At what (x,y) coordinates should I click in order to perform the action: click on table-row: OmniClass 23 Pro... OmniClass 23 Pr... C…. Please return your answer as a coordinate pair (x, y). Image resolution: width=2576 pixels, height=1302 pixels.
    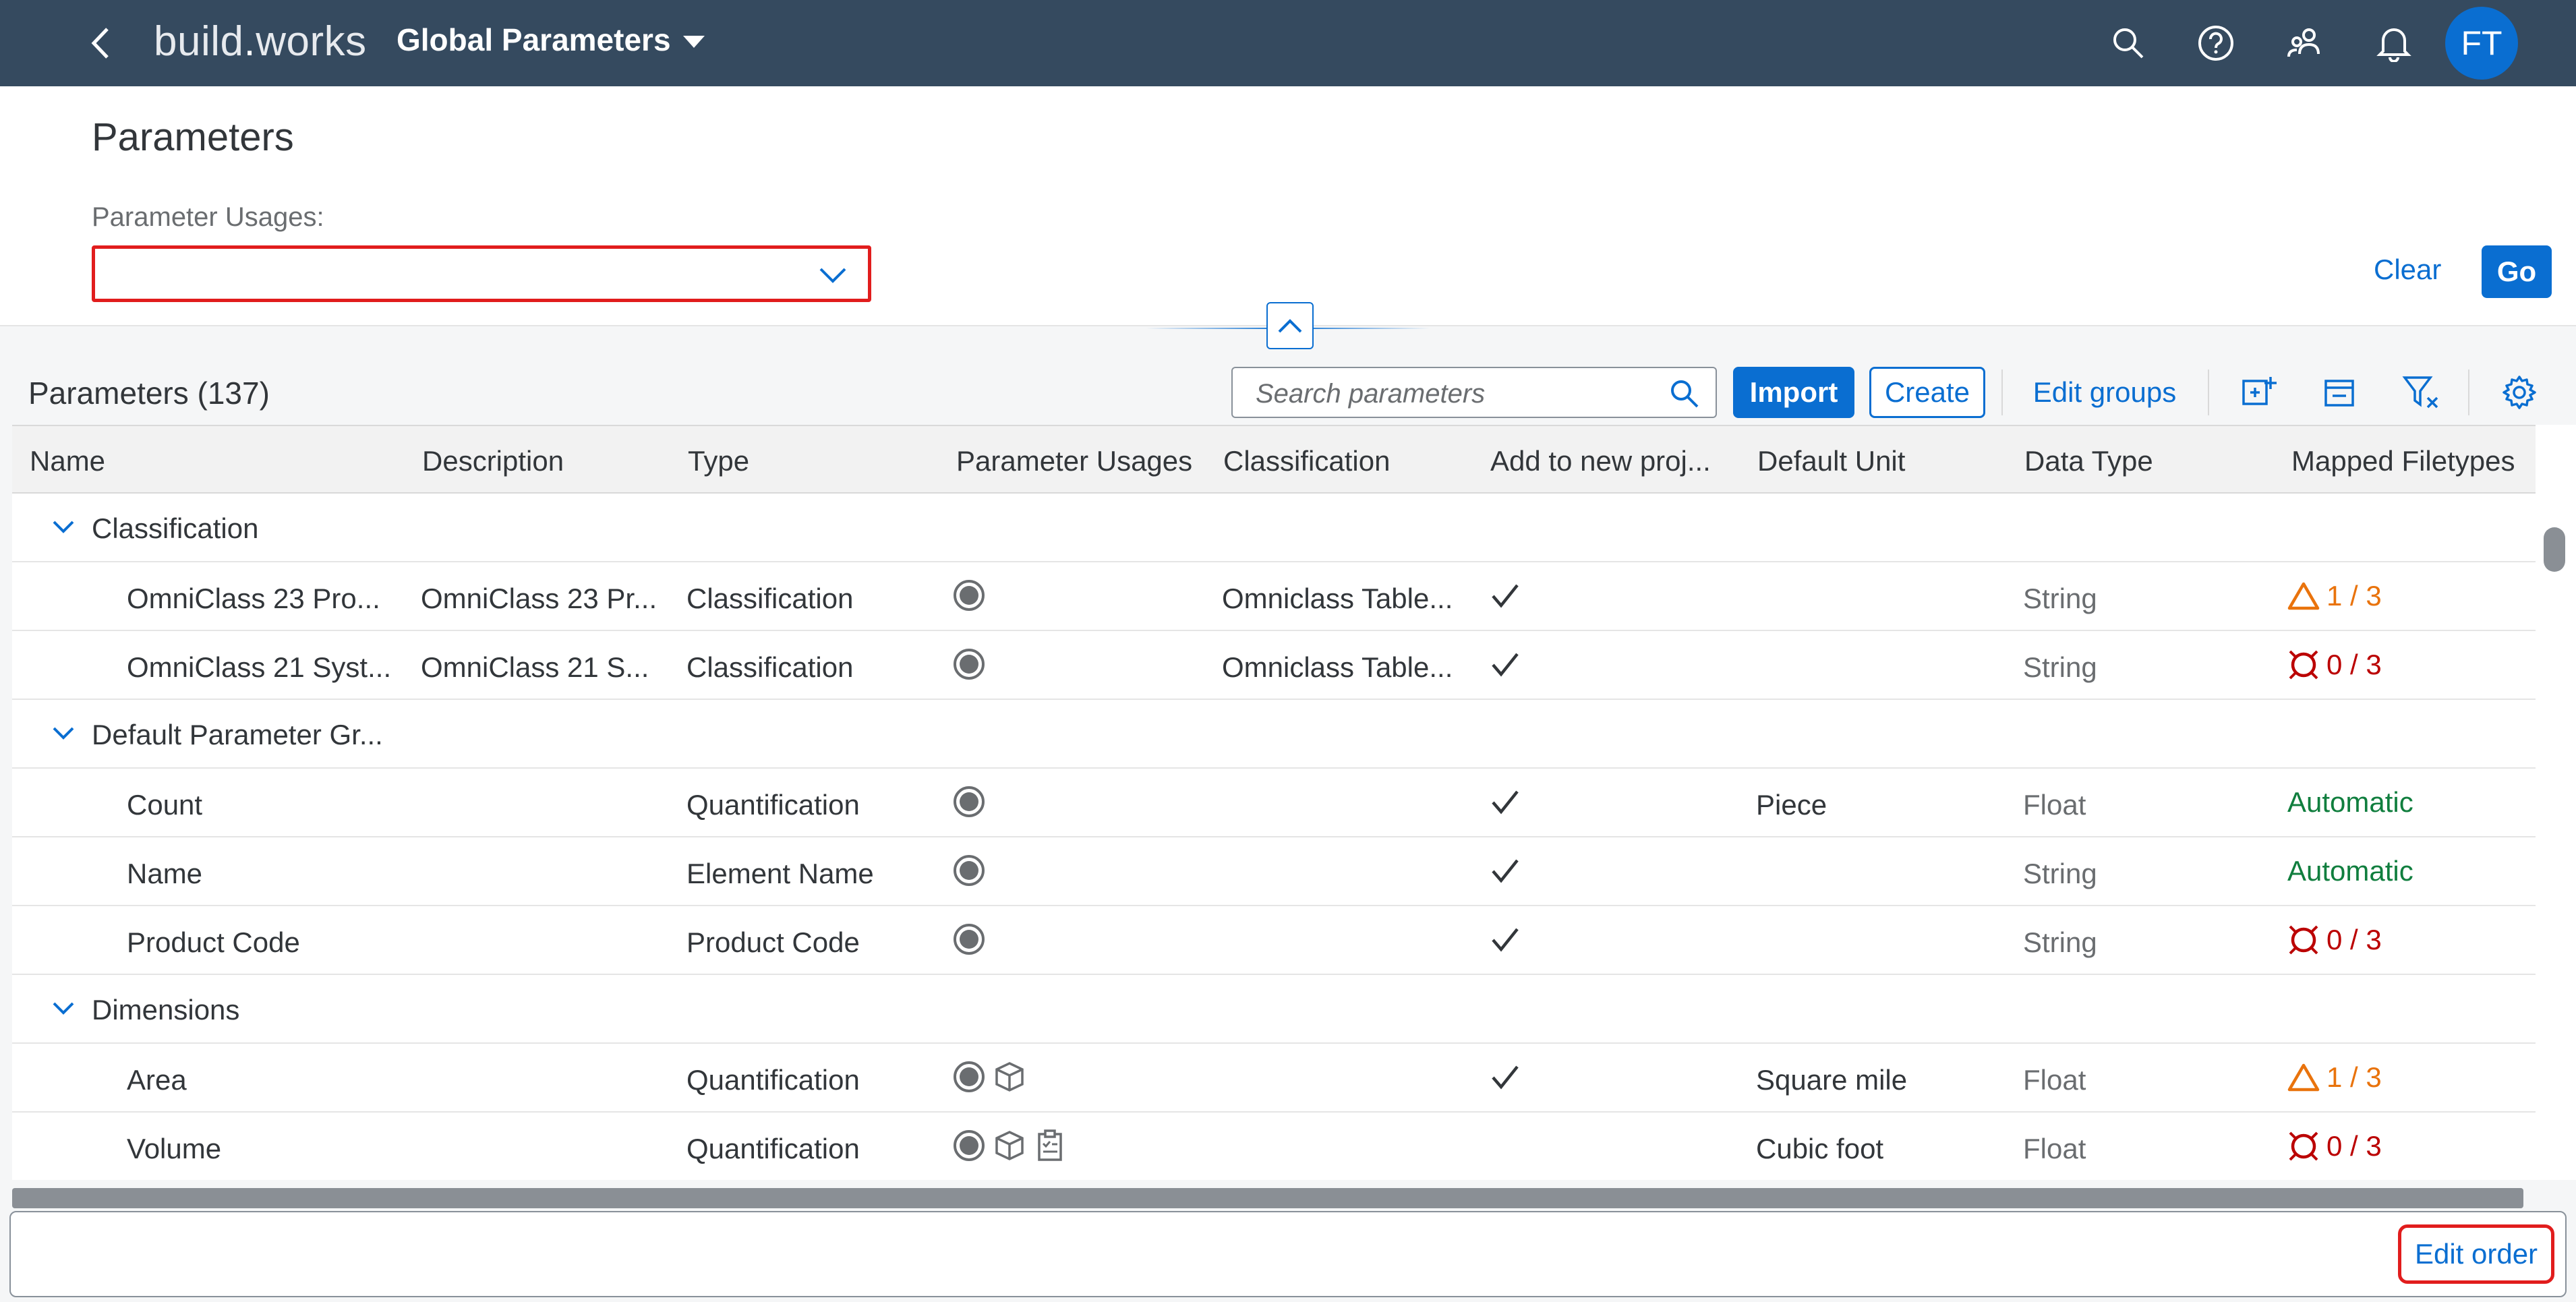
    Looking at the image, I should click on (1274, 597).